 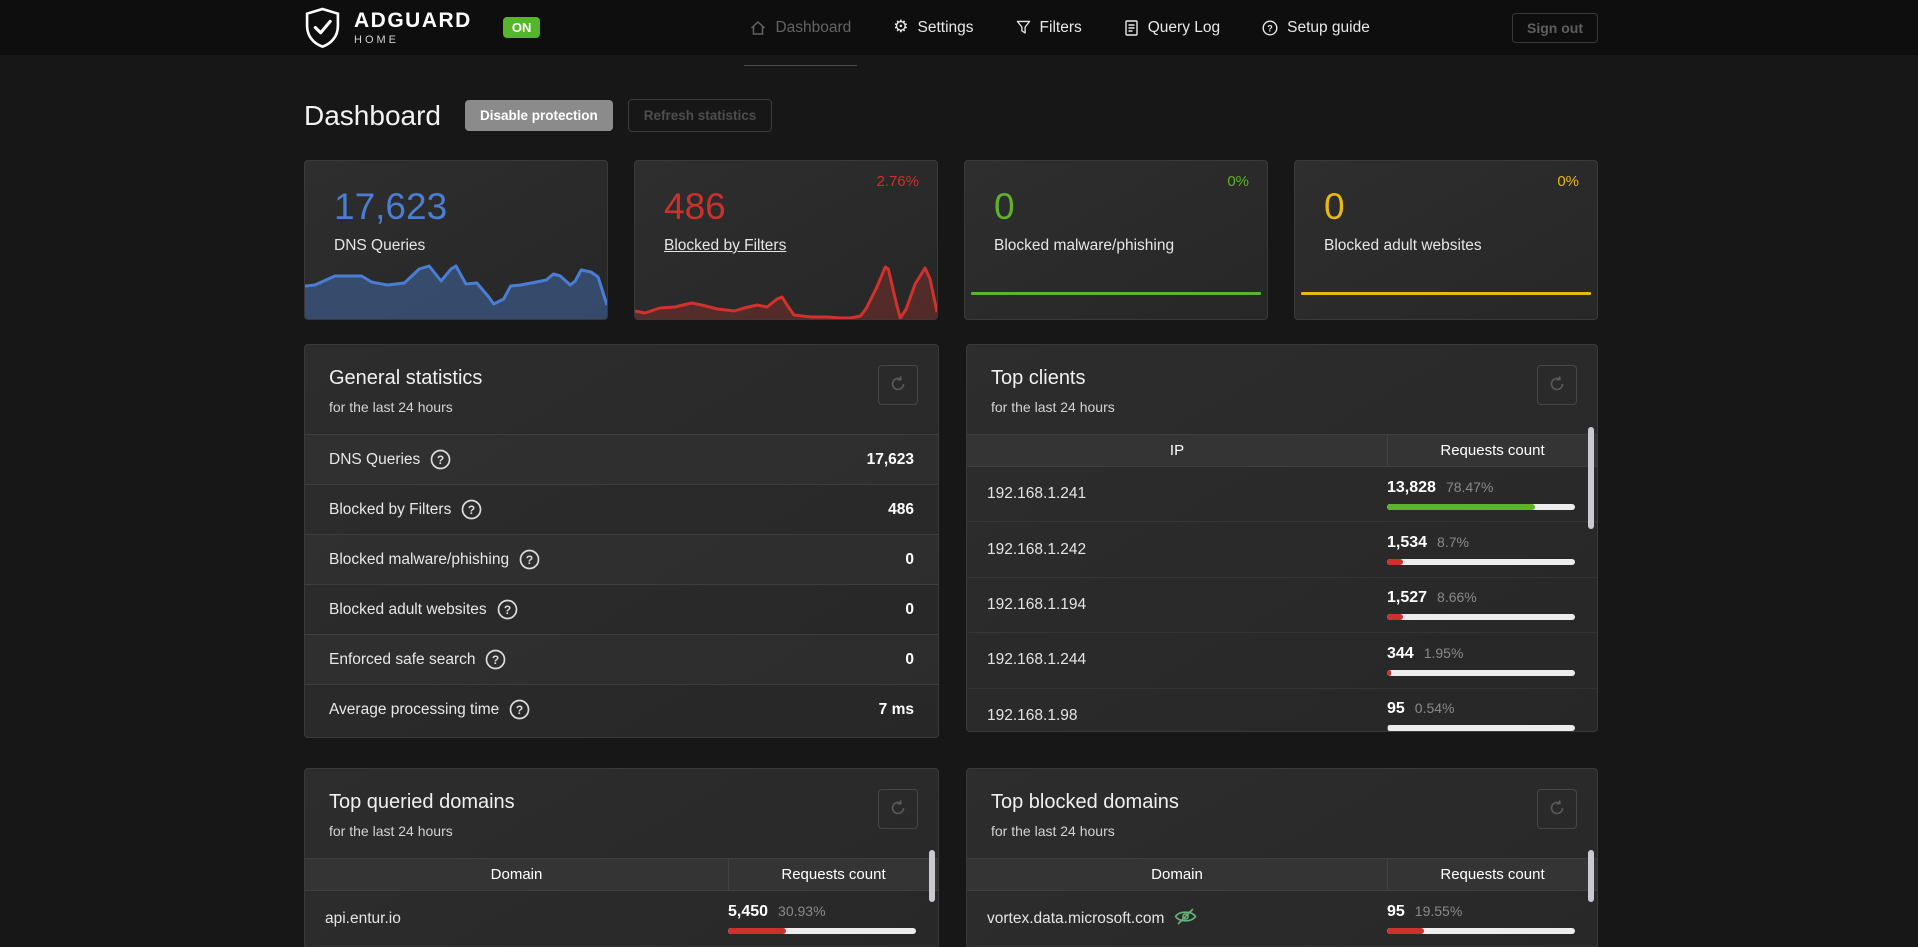 I want to click on requests-count: 1,527, so click(x=1407, y=598).